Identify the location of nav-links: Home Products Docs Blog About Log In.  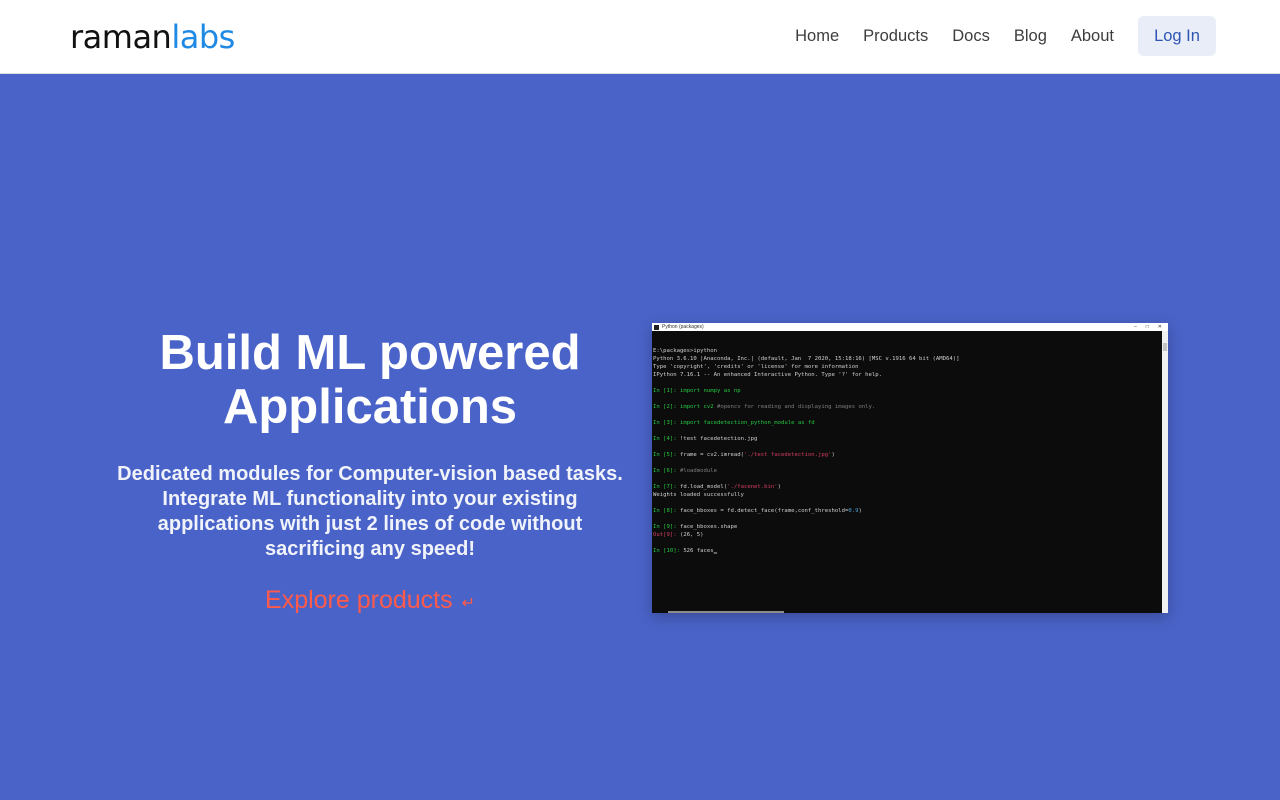
(993, 36).